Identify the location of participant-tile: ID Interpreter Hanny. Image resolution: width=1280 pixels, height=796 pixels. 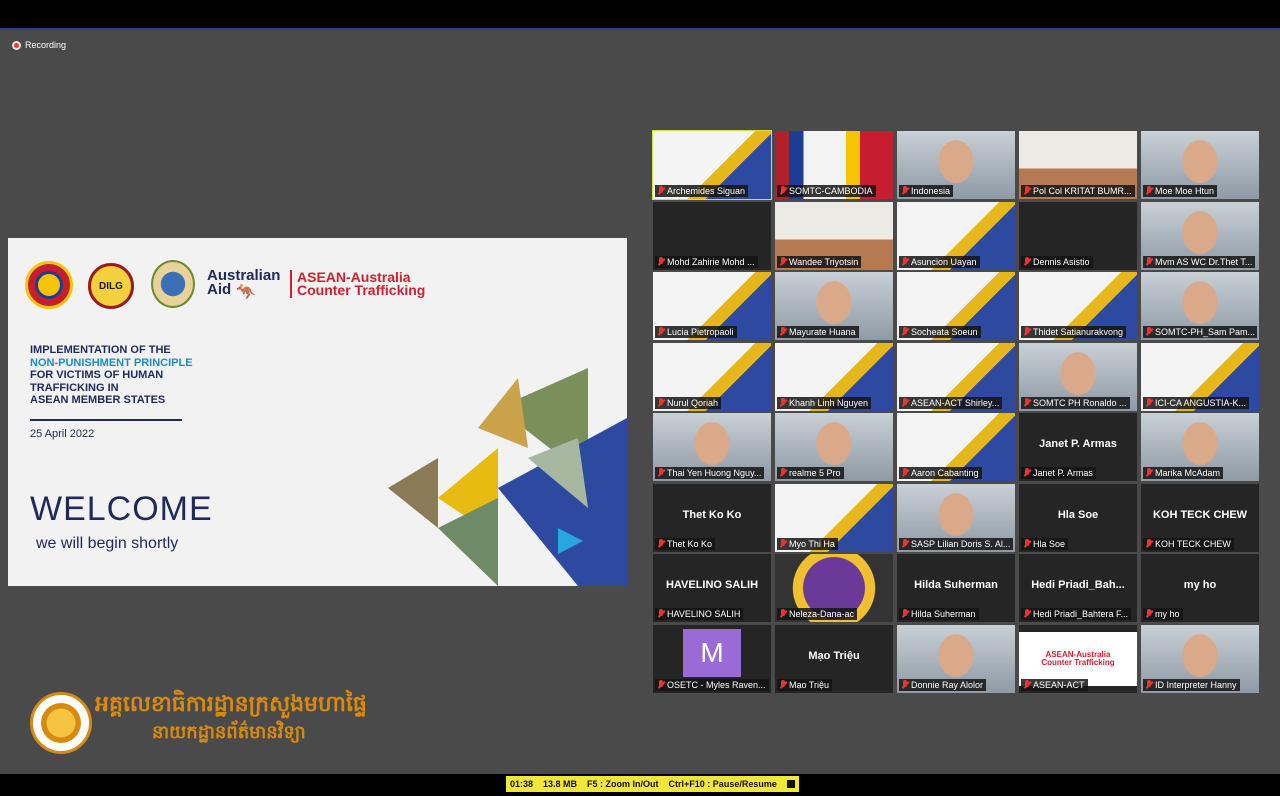
(1200, 658).